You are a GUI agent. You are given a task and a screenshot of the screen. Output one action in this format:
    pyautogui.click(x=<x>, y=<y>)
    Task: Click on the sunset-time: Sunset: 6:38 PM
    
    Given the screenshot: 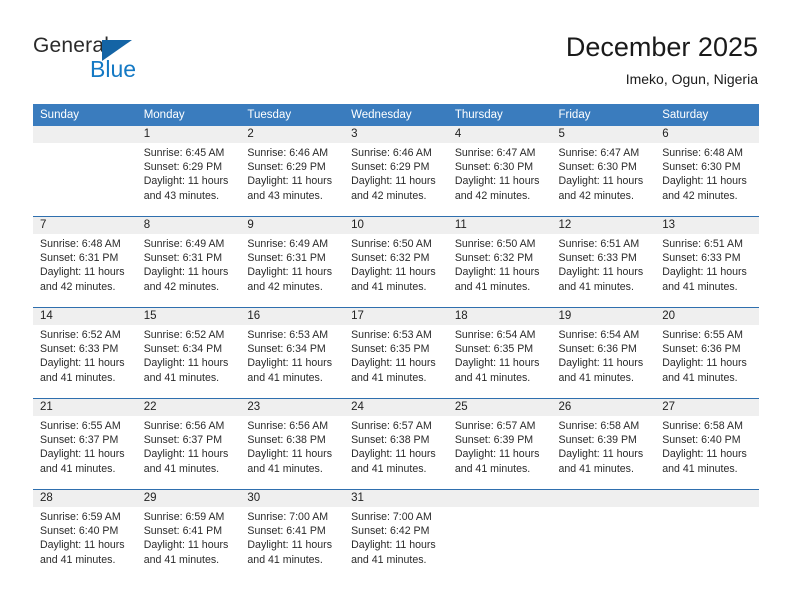 What is the action you would take?
    pyautogui.click(x=390, y=440)
    